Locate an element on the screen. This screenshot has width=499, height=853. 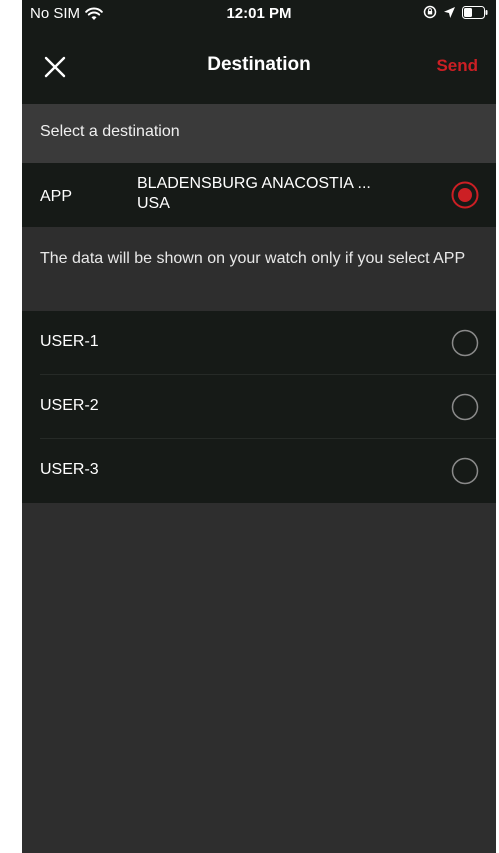
navigation-bar: Destination Send is located at coordinates (259, 66).